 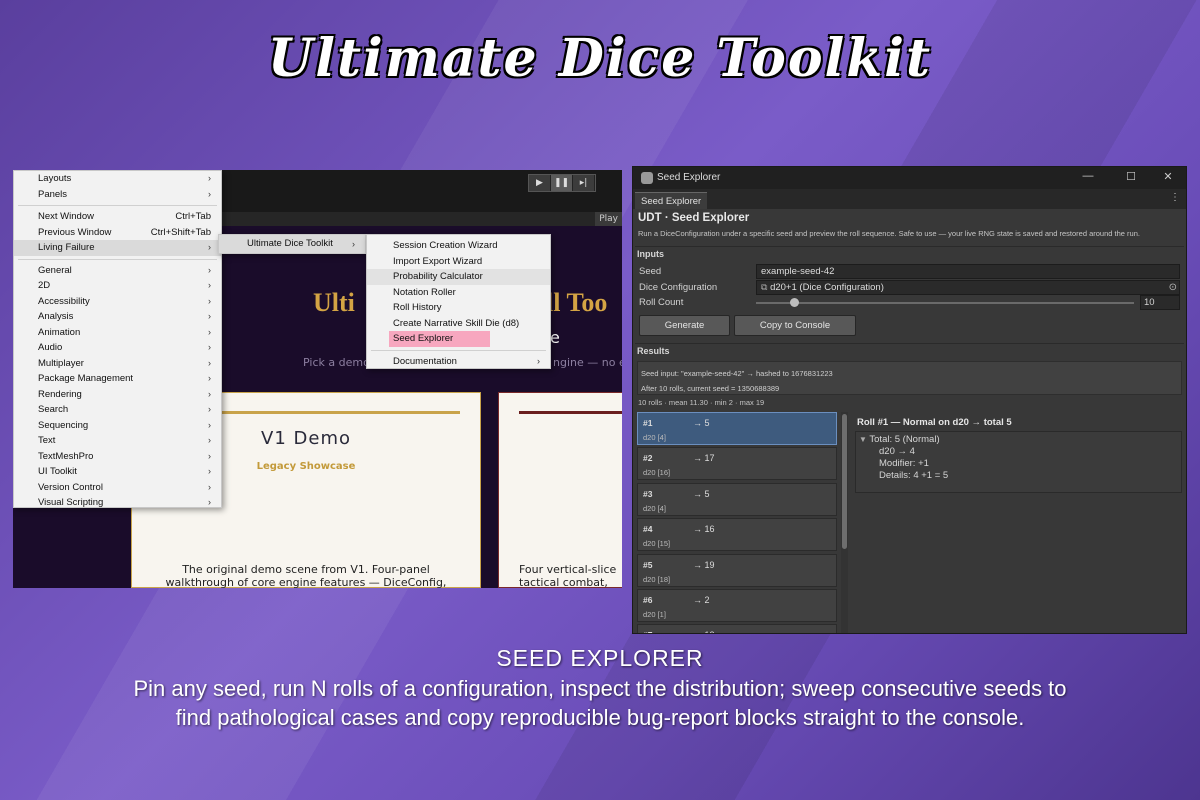 I want to click on caret-down-icon: ▼, so click(x=863, y=439).